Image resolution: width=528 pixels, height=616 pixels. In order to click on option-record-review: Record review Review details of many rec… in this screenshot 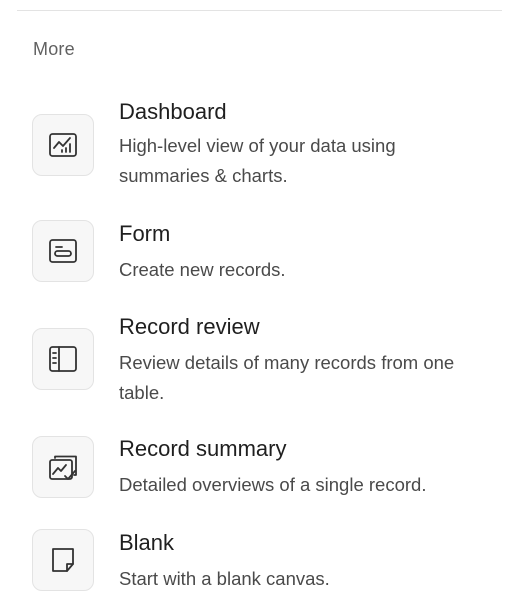, I will do `click(267, 360)`.